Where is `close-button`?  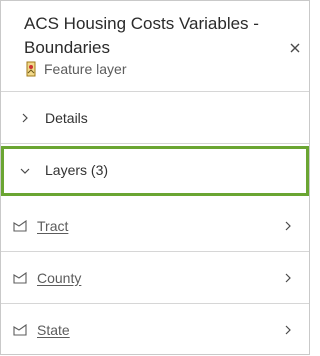
close-button is located at coordinates (295, 48).